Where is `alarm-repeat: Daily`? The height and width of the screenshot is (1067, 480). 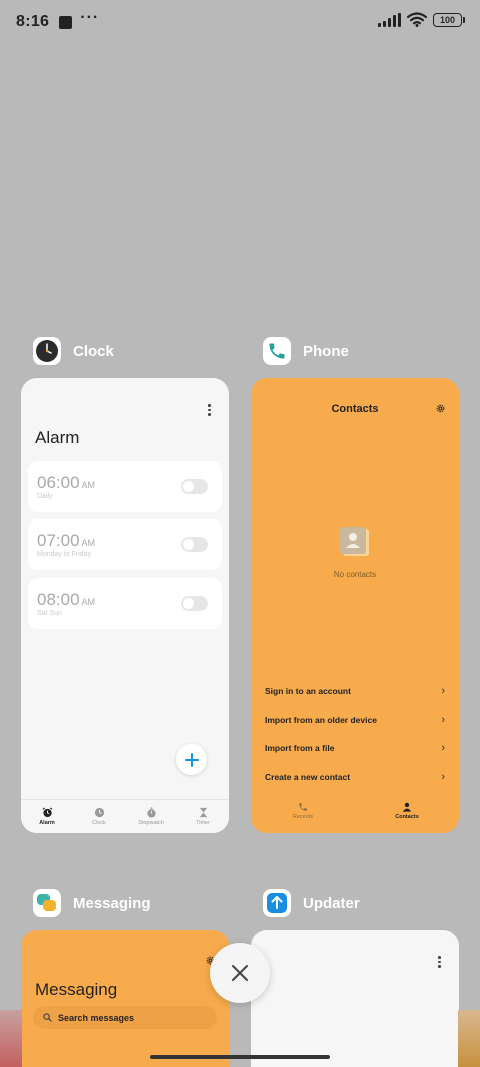 alarm-repeat: Daily is located at coordinates (45, 496).